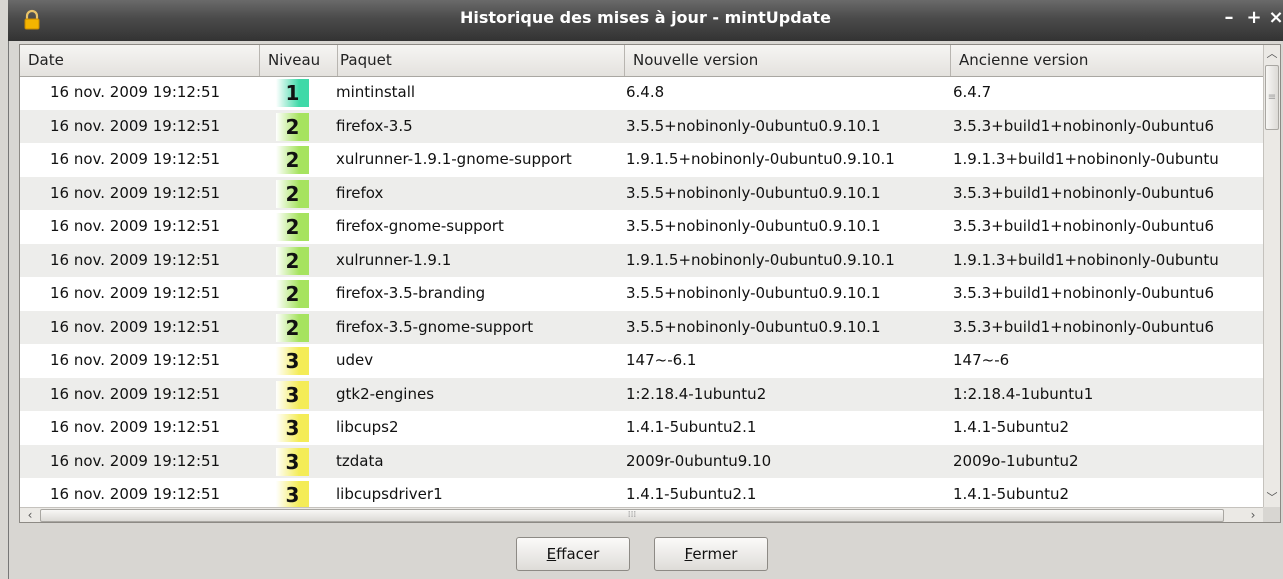 The width and height of the screenshot is (1283, 579). Describe the element at coordinates (30, 515) in the screenshot. I see `scroll-left-arrow-icon: ‹` at that location.